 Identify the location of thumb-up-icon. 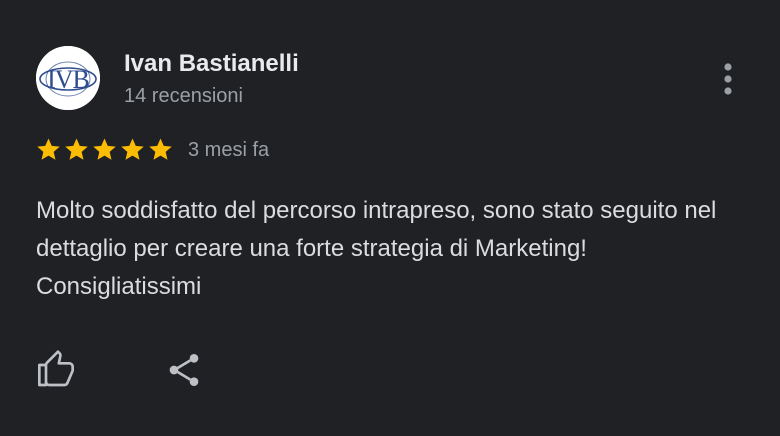
(56, 368).